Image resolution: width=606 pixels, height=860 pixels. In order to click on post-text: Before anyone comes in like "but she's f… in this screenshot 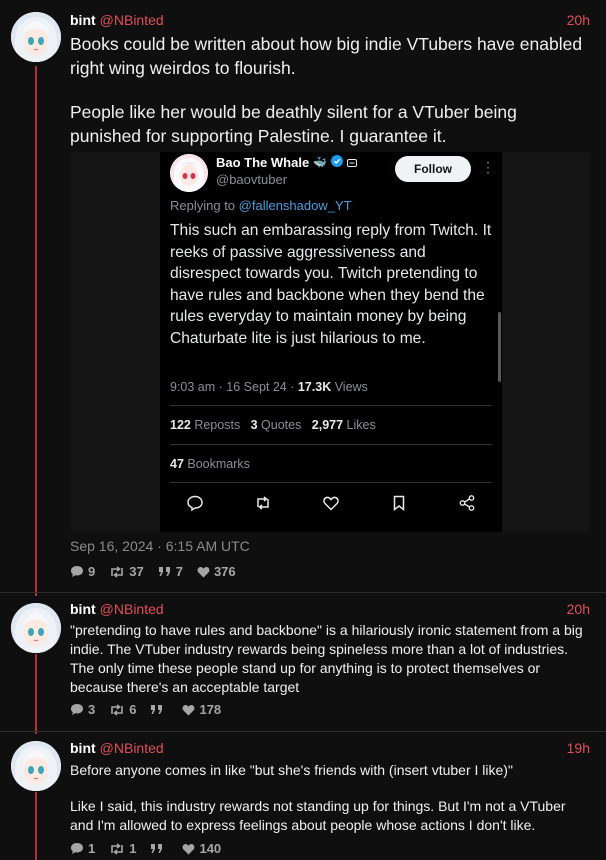, I will do `click(291, 770)`.